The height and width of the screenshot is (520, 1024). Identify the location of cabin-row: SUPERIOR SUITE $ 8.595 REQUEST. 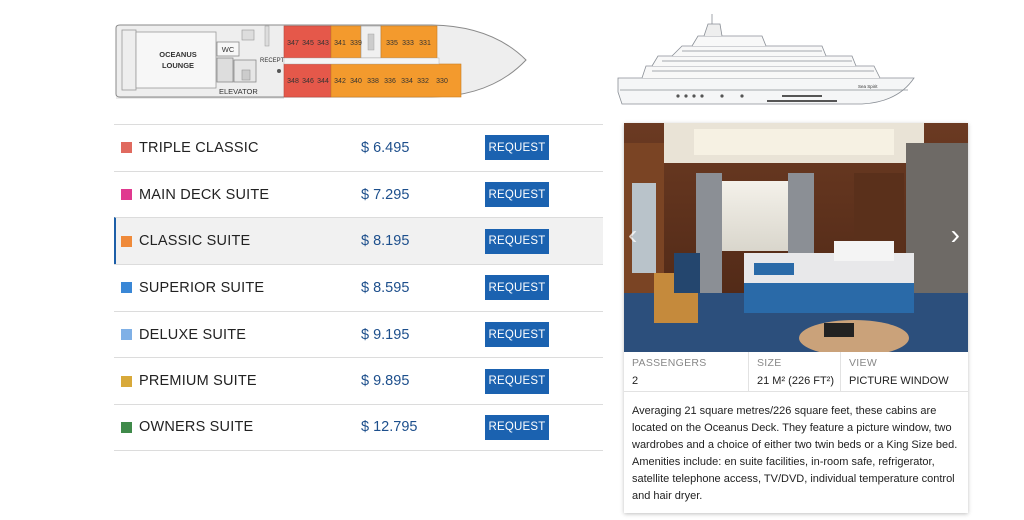
(358, 287).